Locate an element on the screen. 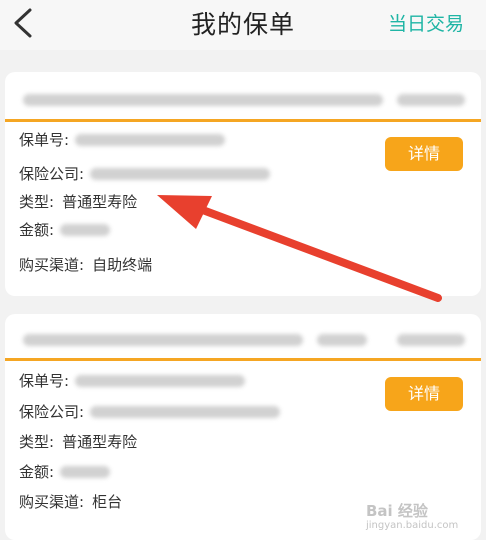 This screenshot has height=540, width=486. blurred-name-suffix is located at coordinates (342, 340).